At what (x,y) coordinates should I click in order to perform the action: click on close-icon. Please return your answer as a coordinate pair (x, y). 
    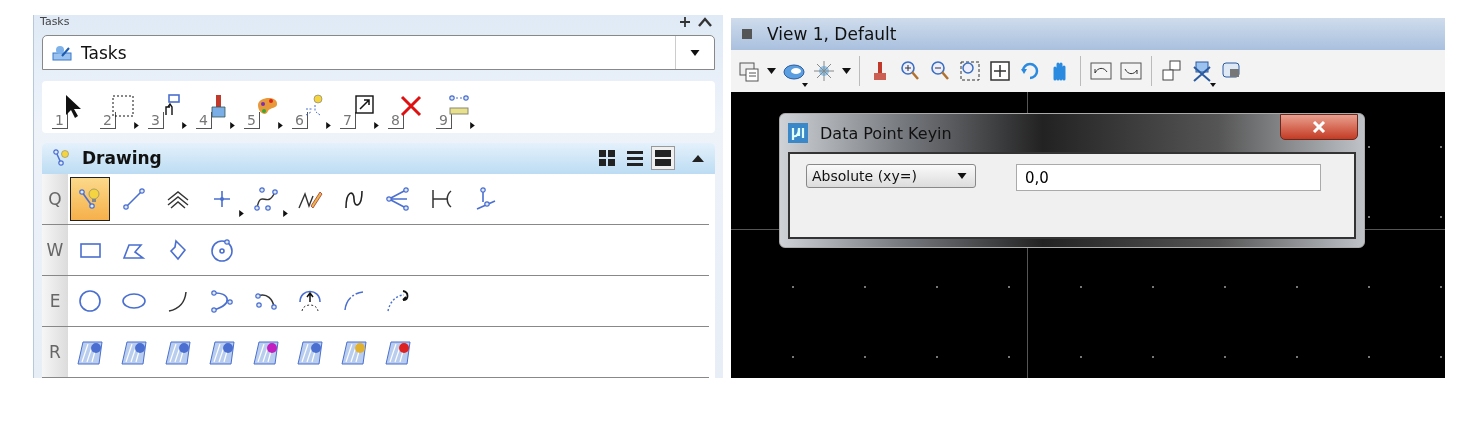
    Looking at the image, I should click on (1319, 127).